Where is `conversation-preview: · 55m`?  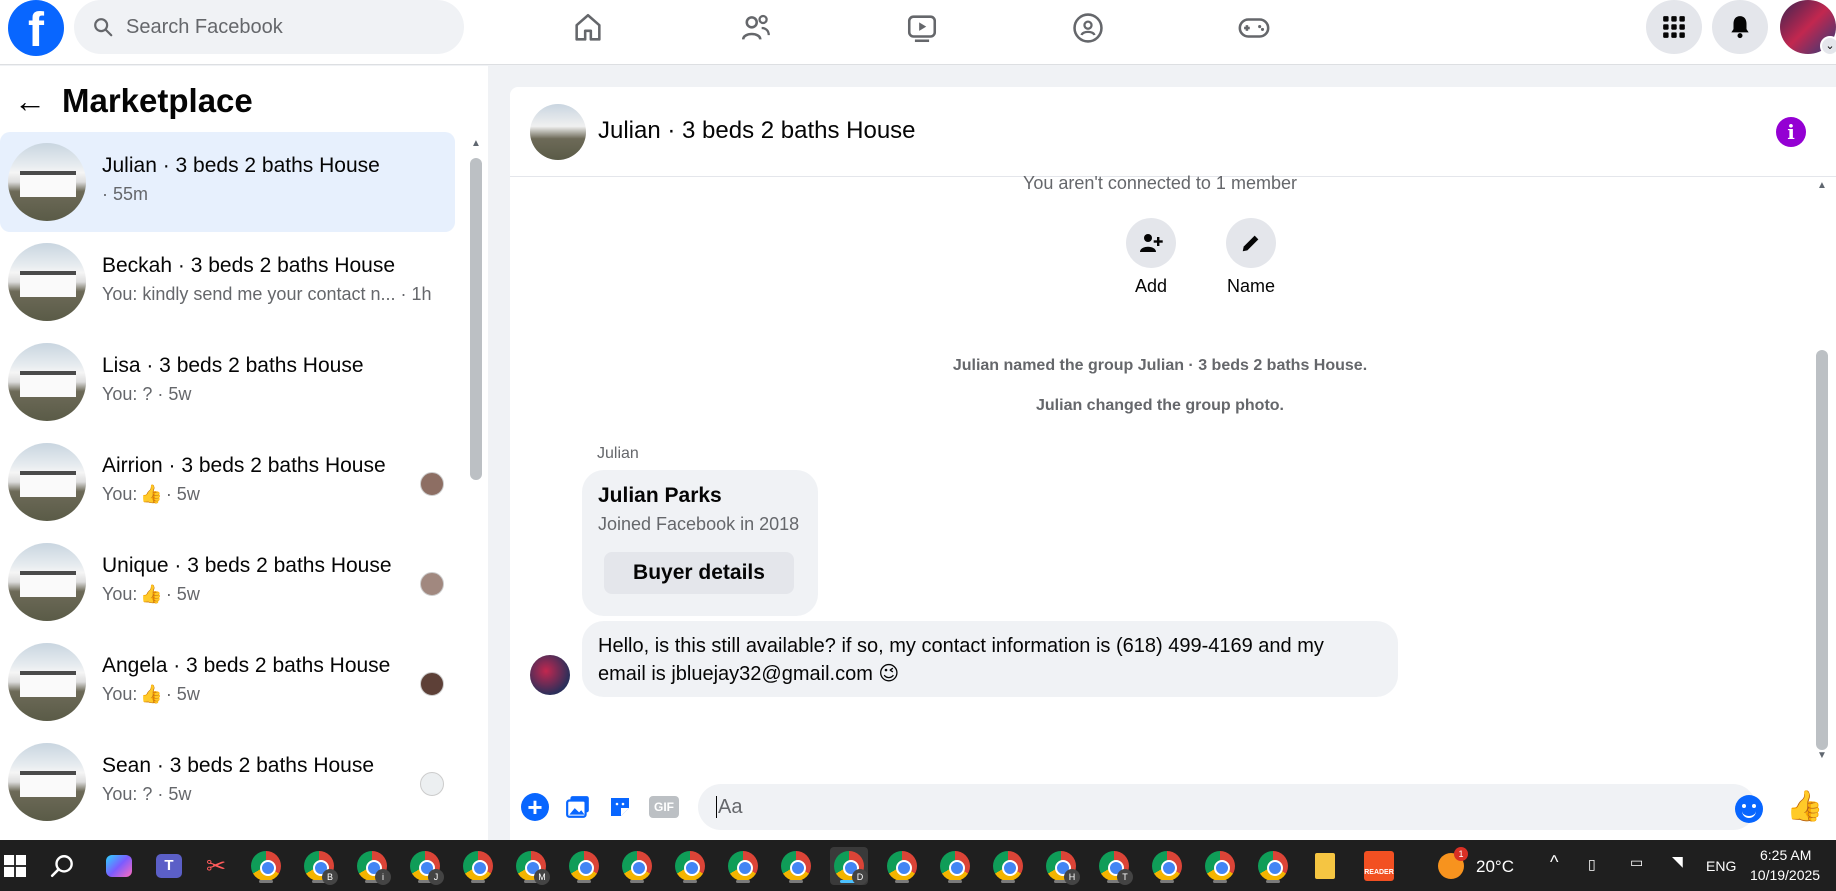 conversation-preview: · 55m is located at coordinates (125, 194).